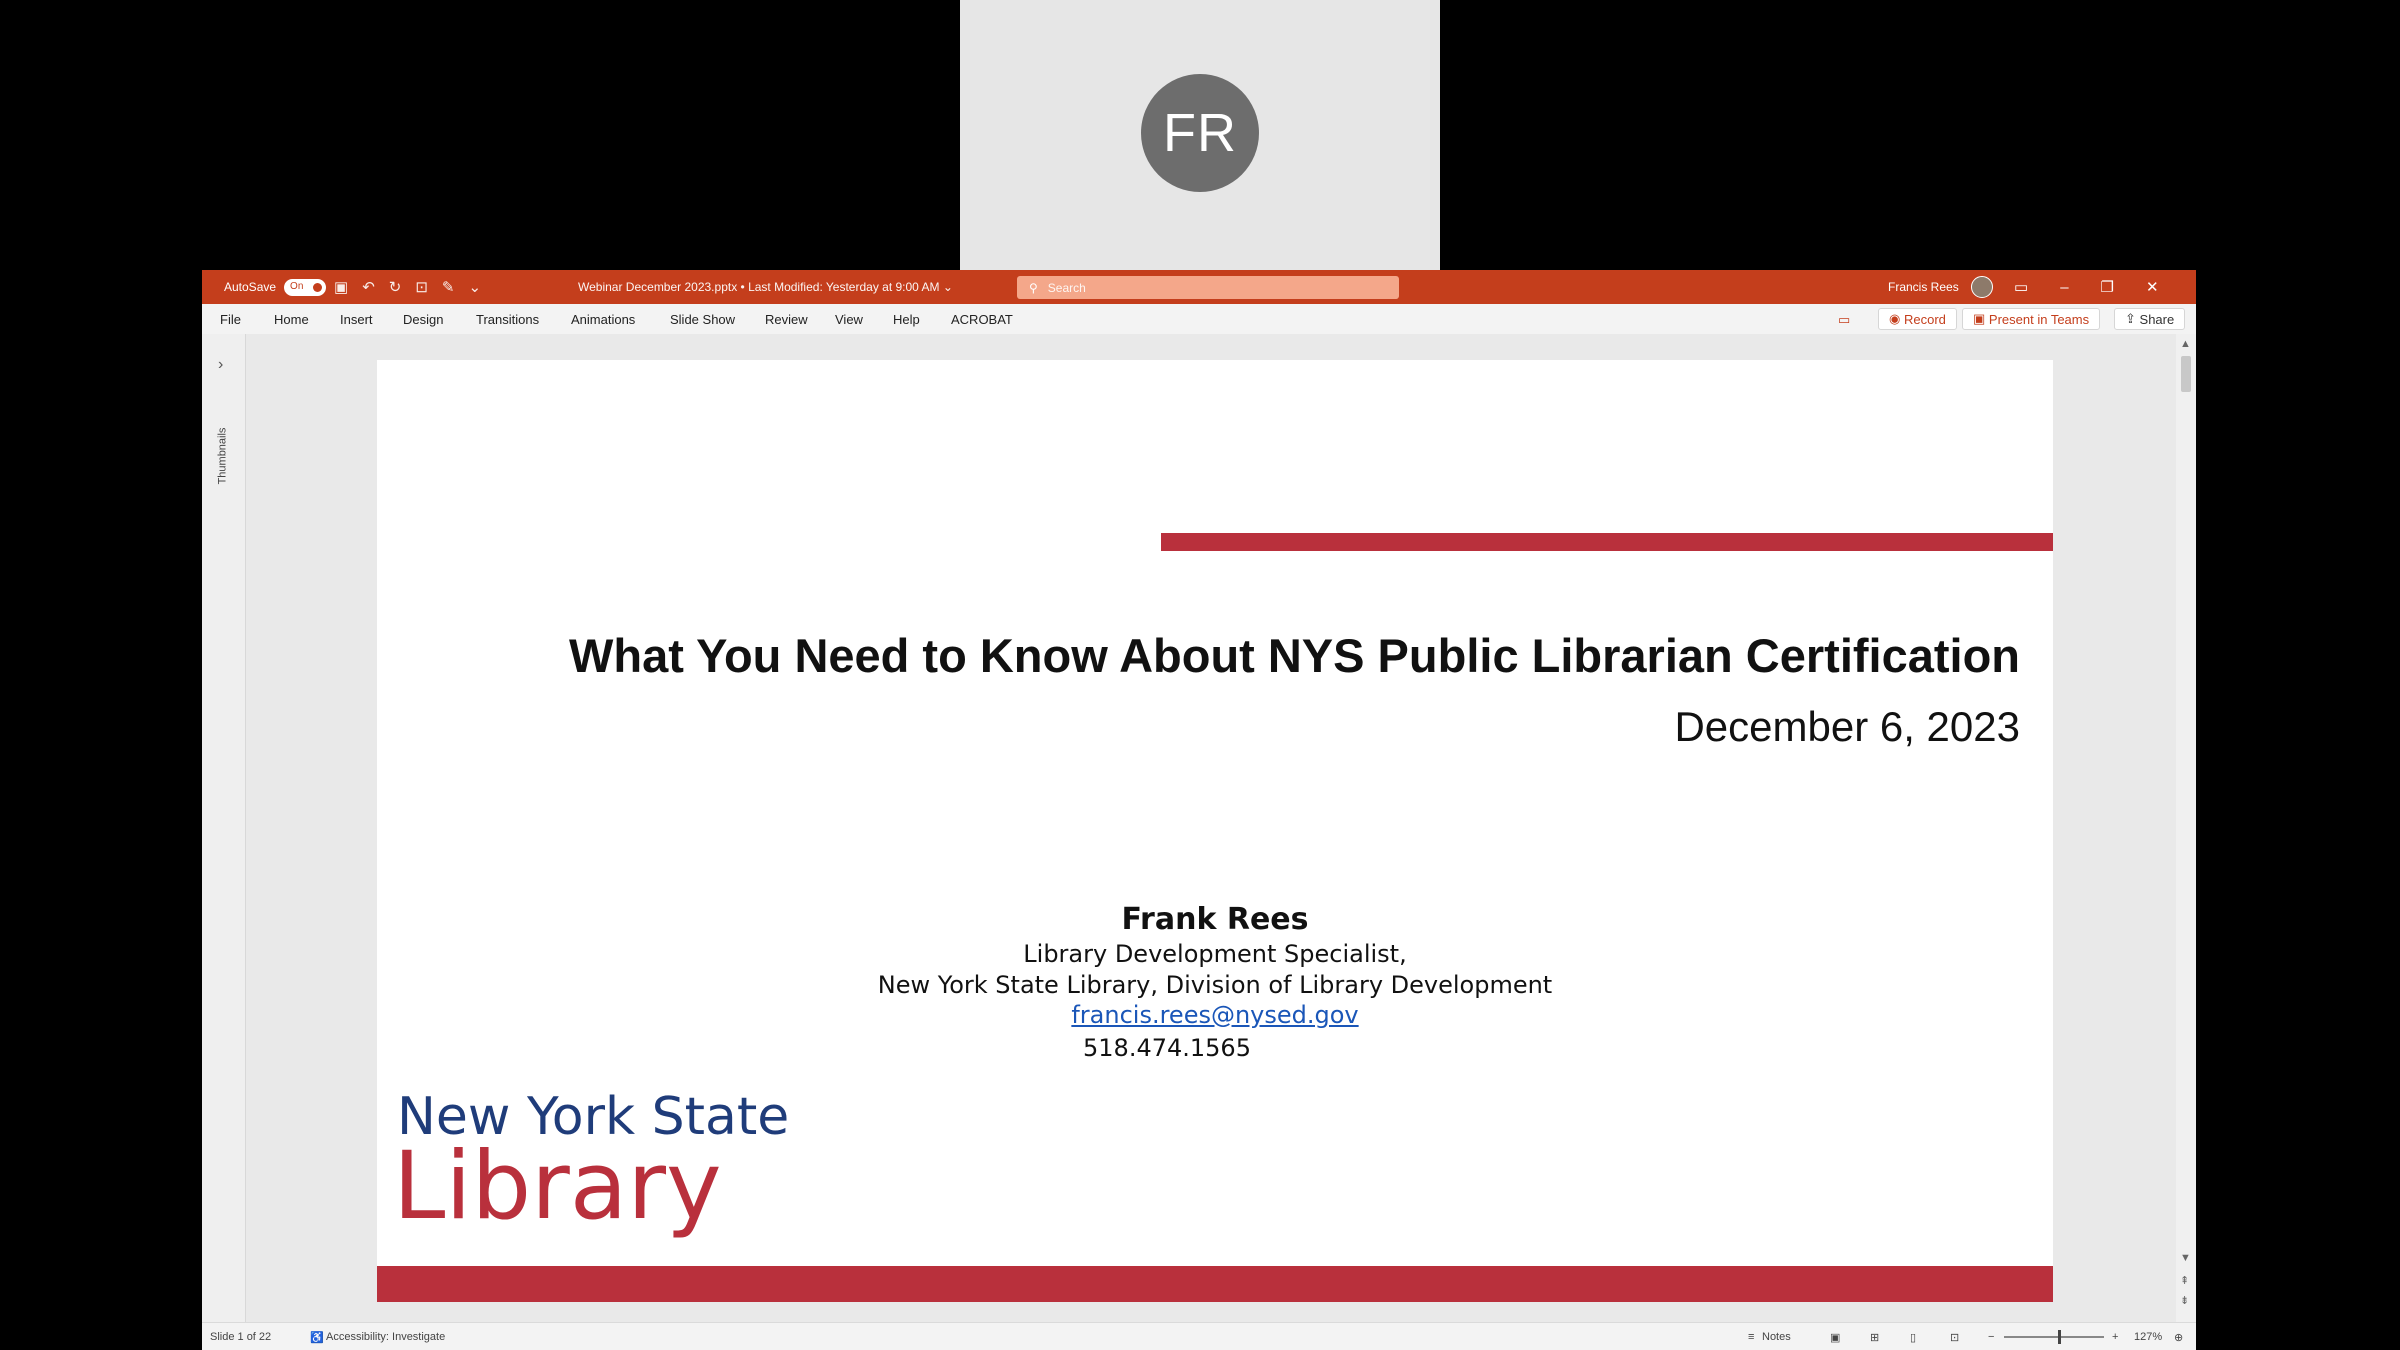 This screenshot has width=2400, height=1350. I want to click on slide-sorter-icon: ⊞, so click(1874, 1337).